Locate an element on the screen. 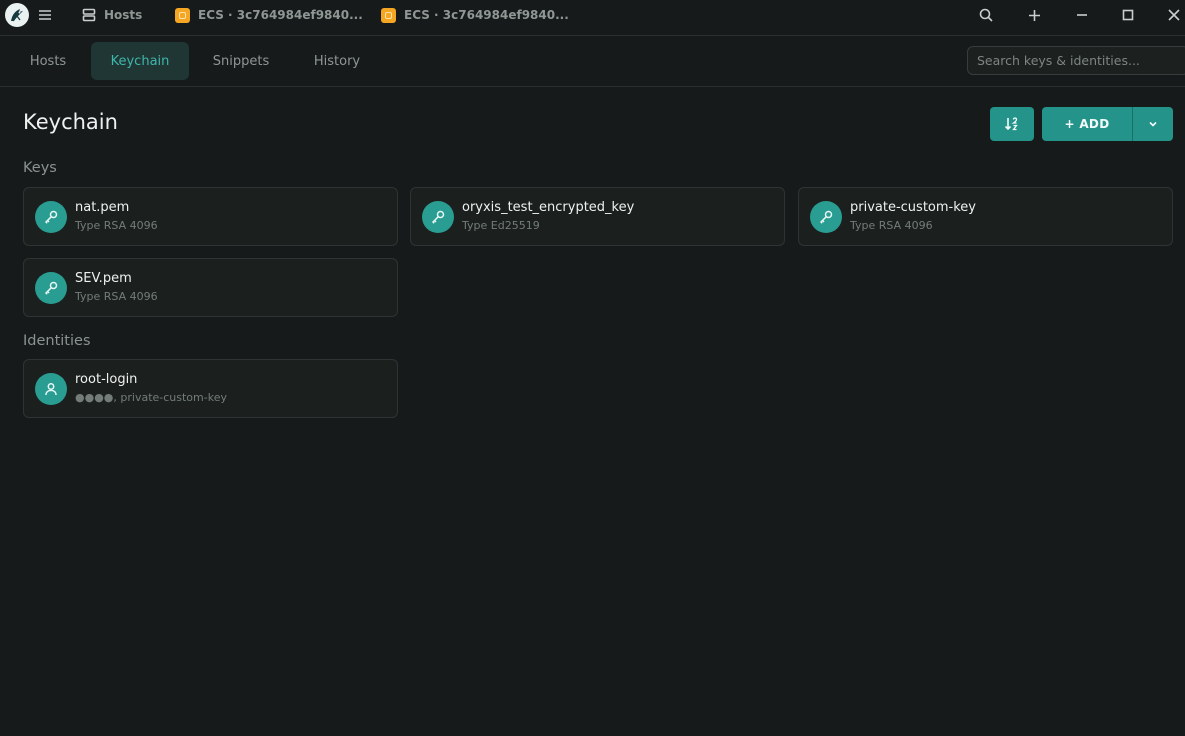  add-dropdown-button is located at coordinates (1152, 124).